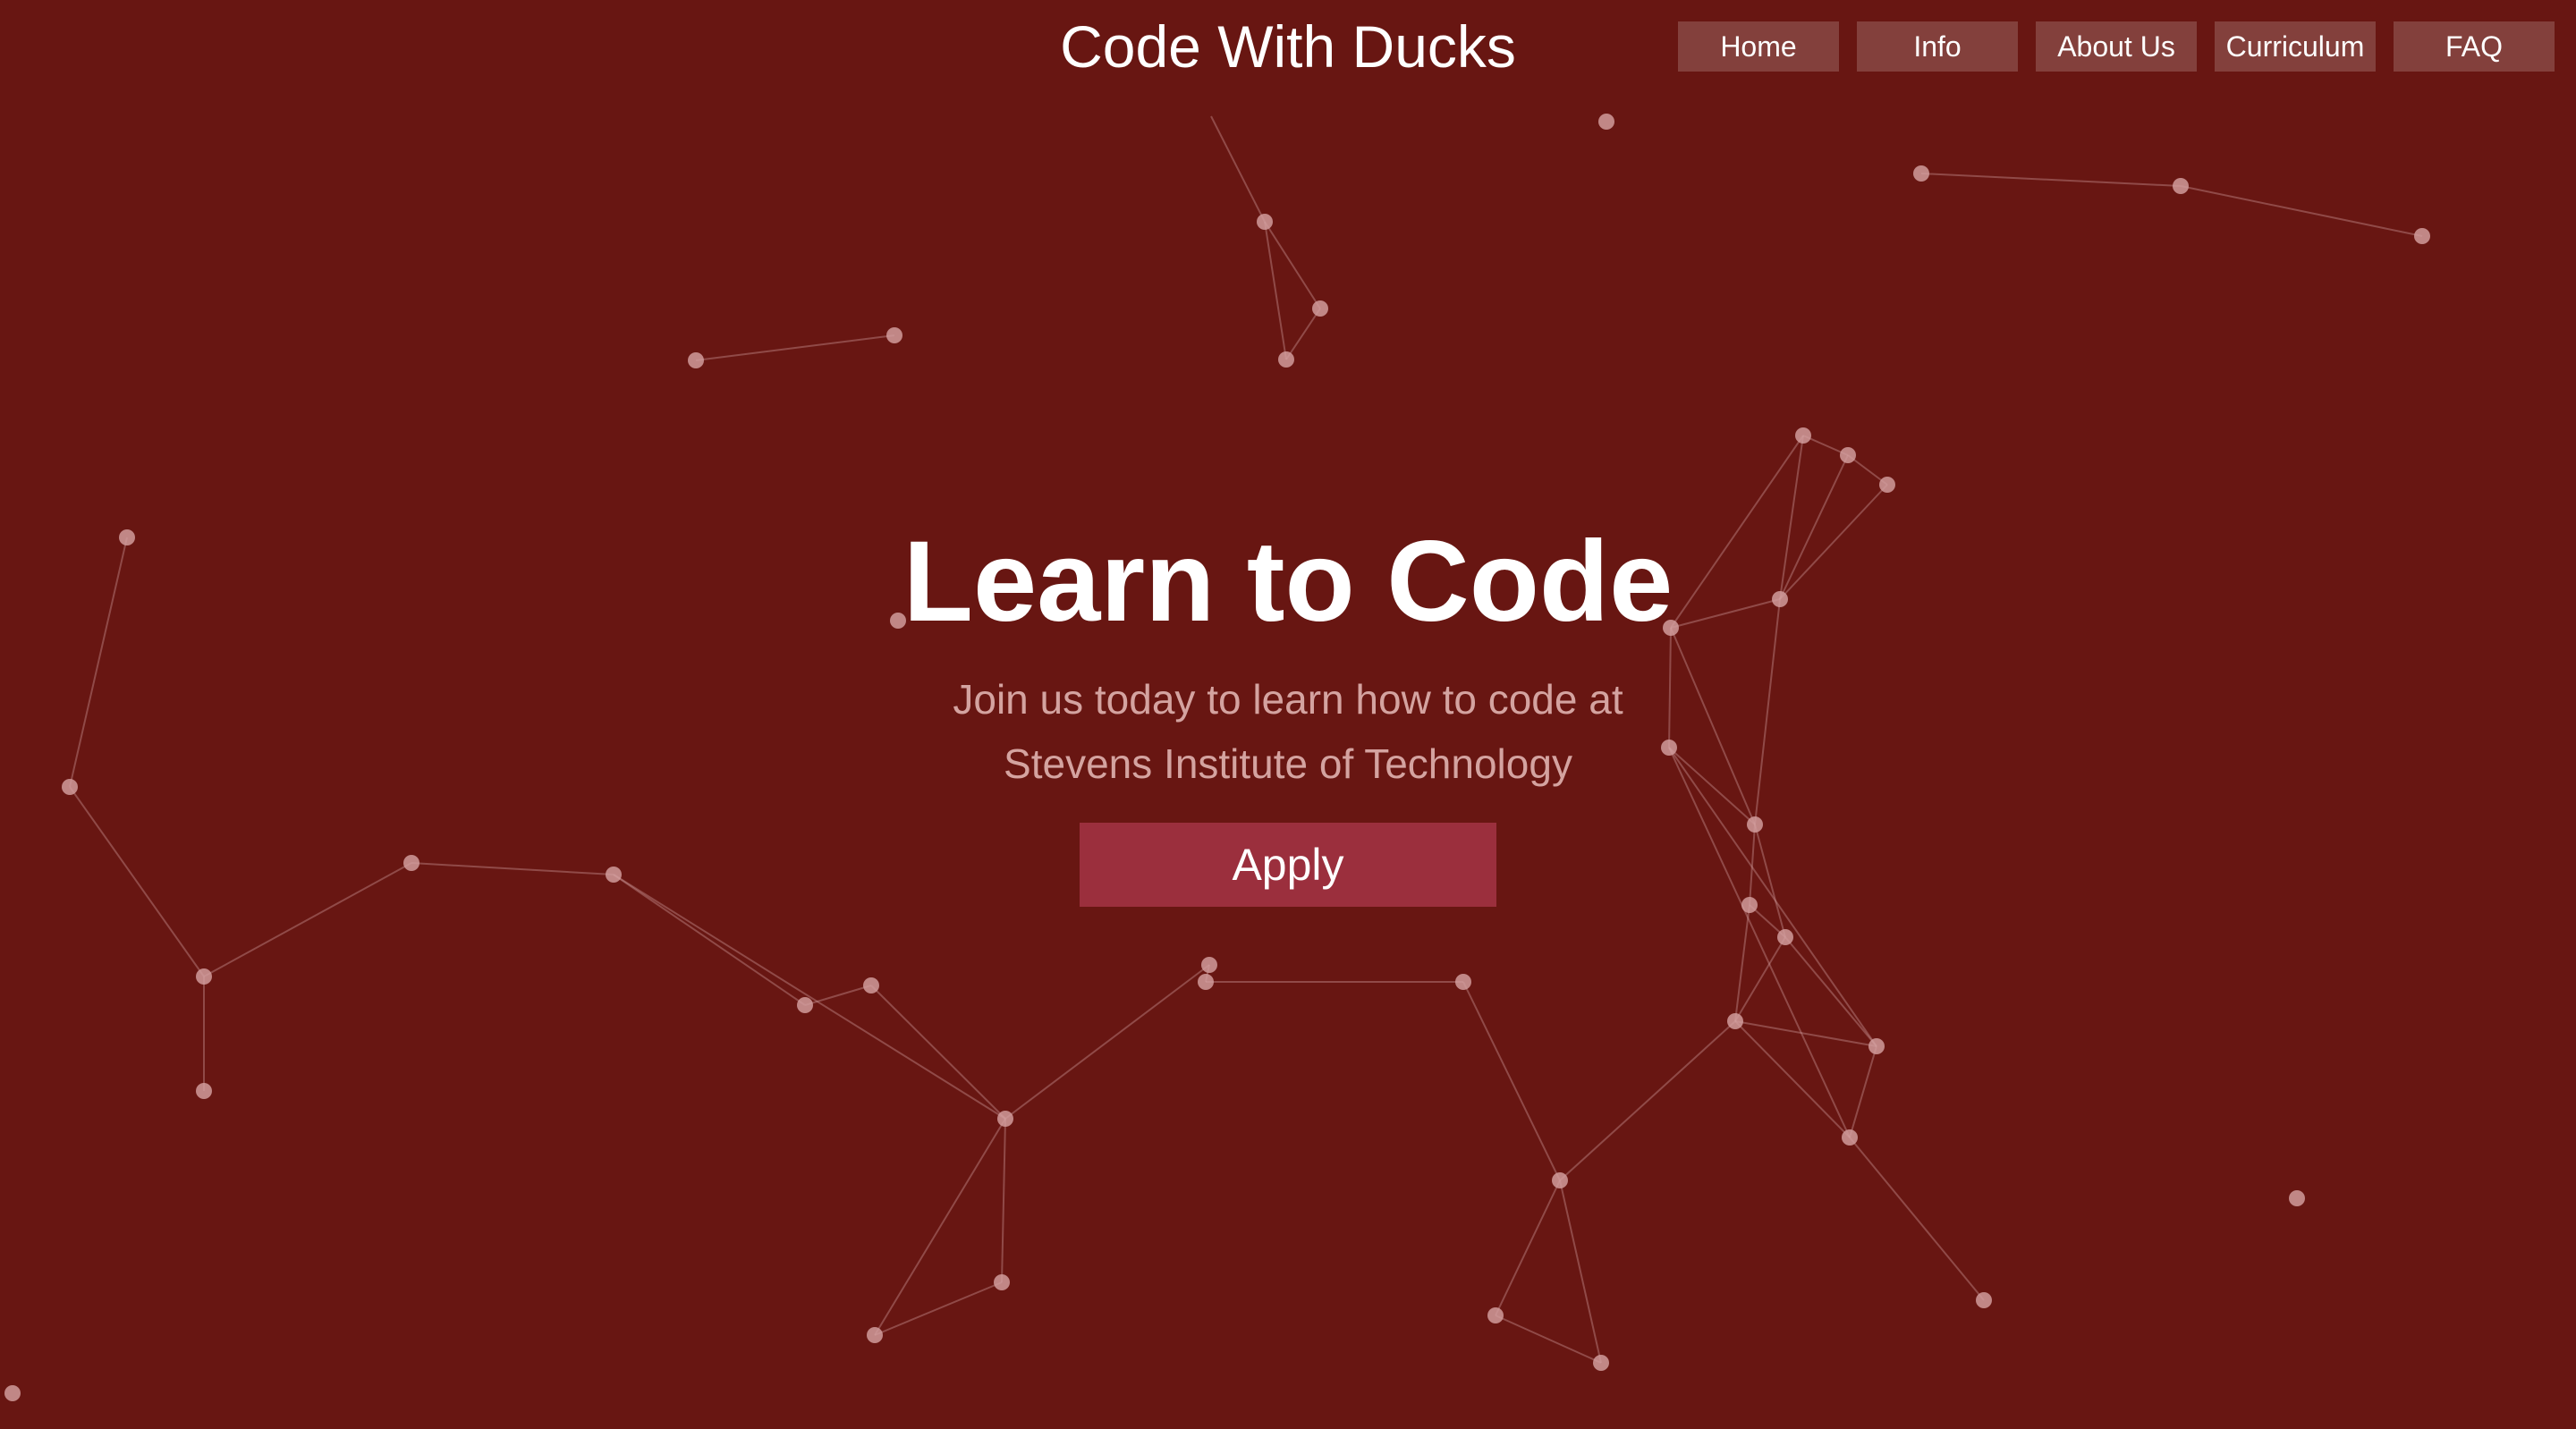 The height and width of the screenshot is (1429, 2576). Describe the element at coordinates (1288, 763) in the screenshot. I see `hero-subtitle-line-2: Stevens Institute of Technology` at that location.